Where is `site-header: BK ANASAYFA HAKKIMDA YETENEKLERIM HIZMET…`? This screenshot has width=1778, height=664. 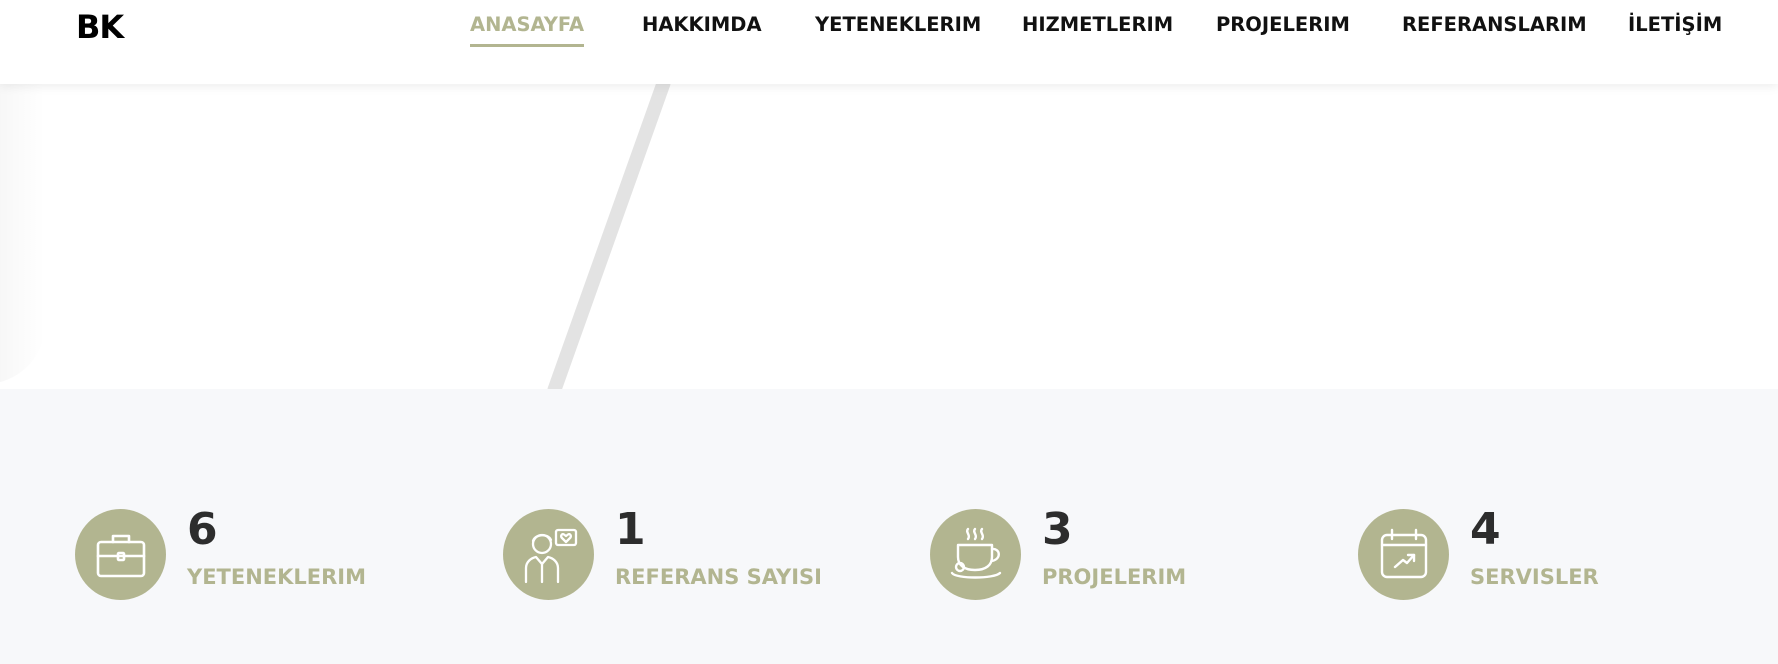 site-header: BK ANASAYFA HAKKIMDA YETENEKLERIM HIZMET… is located at coordinates (889, 42).